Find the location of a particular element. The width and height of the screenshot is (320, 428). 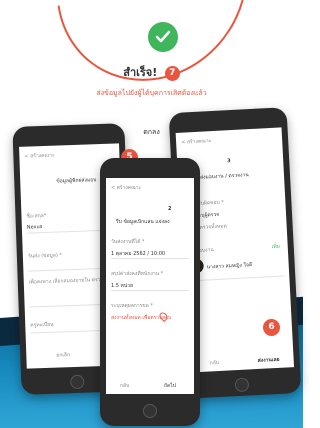

success-title: สำเร็จ! 7 is located at coordinates (151, 72).